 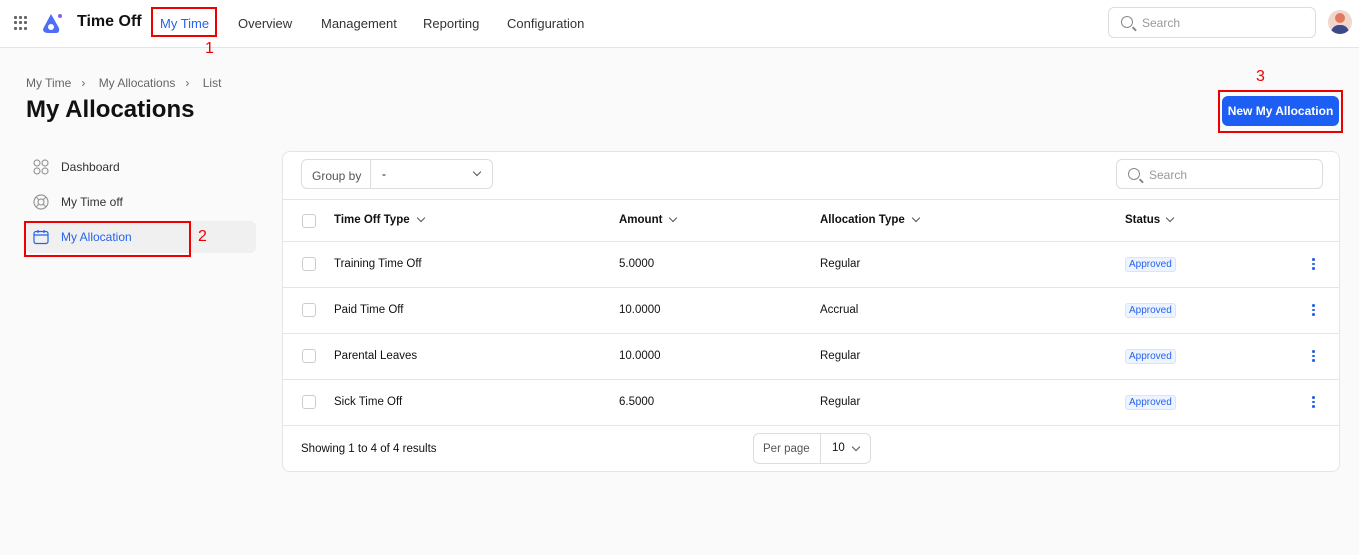 I want to click on lifebuoy-icon, so click(x=41, y=202).